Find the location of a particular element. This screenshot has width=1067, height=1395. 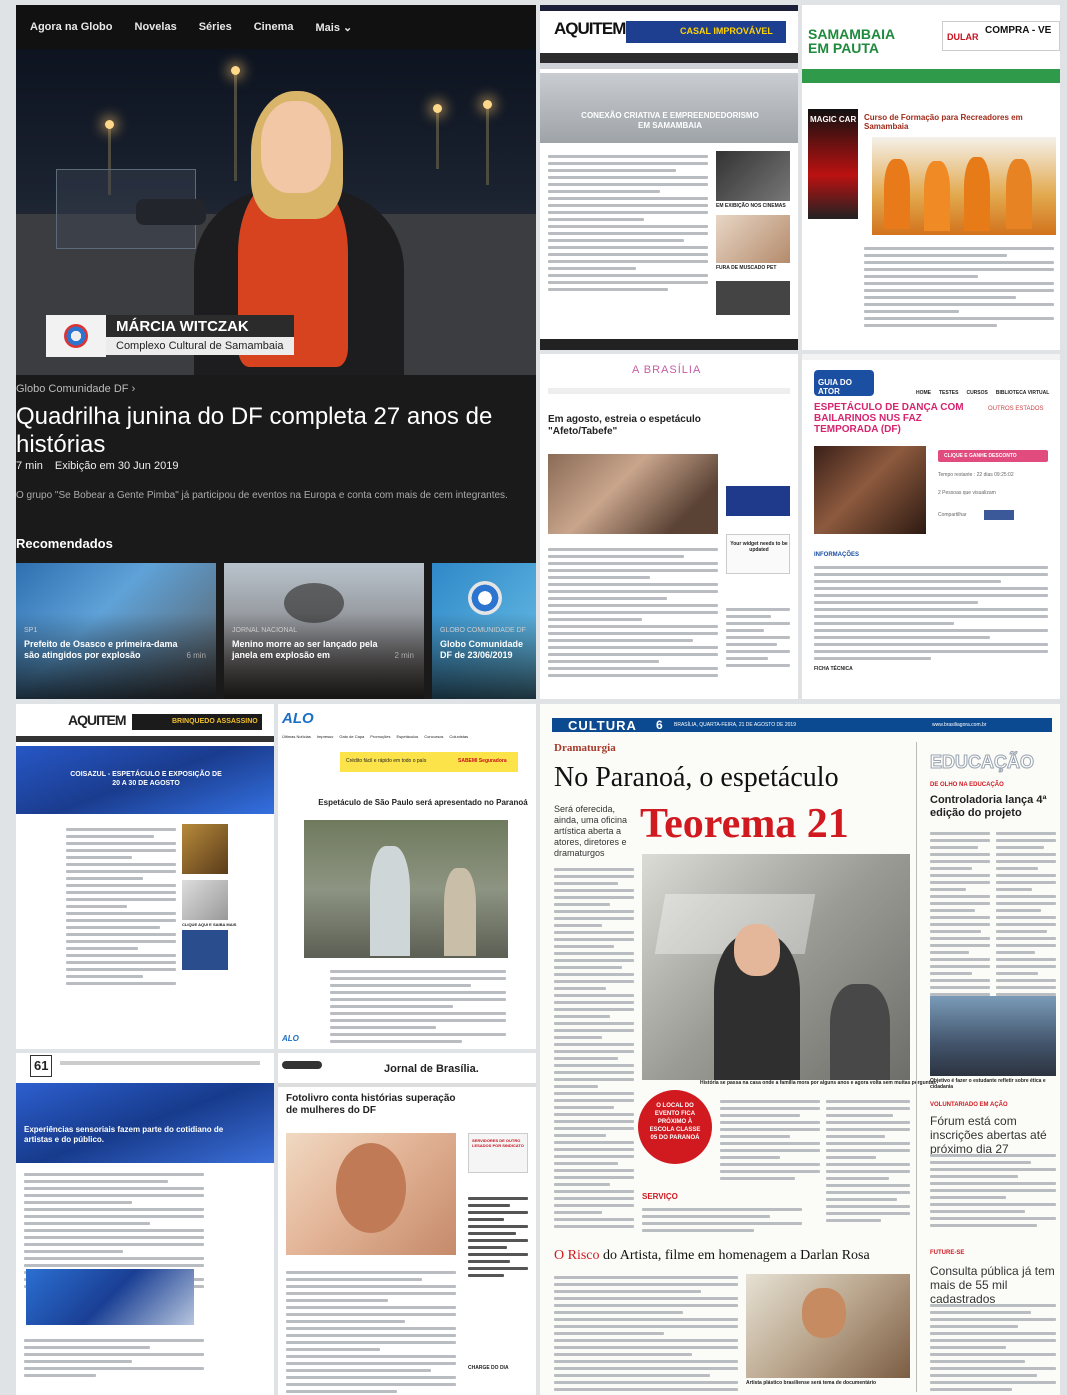

category-tag: OUTROS ESTADOS is located at coordinates (1016, 409).